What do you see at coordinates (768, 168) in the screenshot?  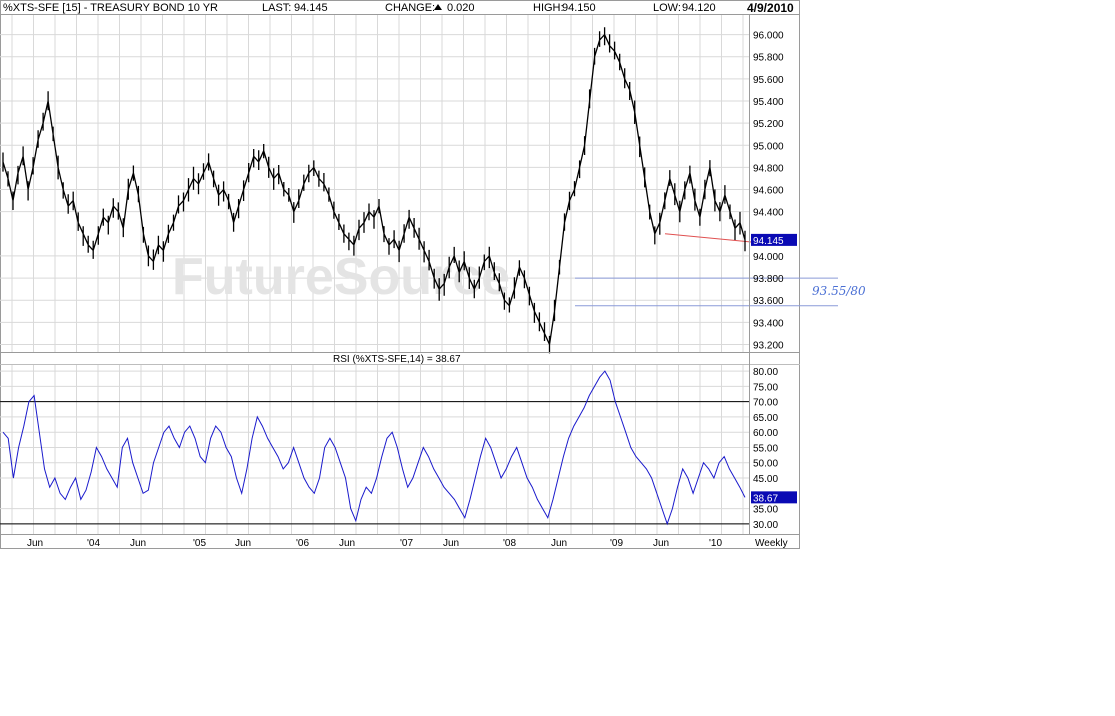 I see `price-y-tick-label: 94.800` at bounding box center [768, 168].